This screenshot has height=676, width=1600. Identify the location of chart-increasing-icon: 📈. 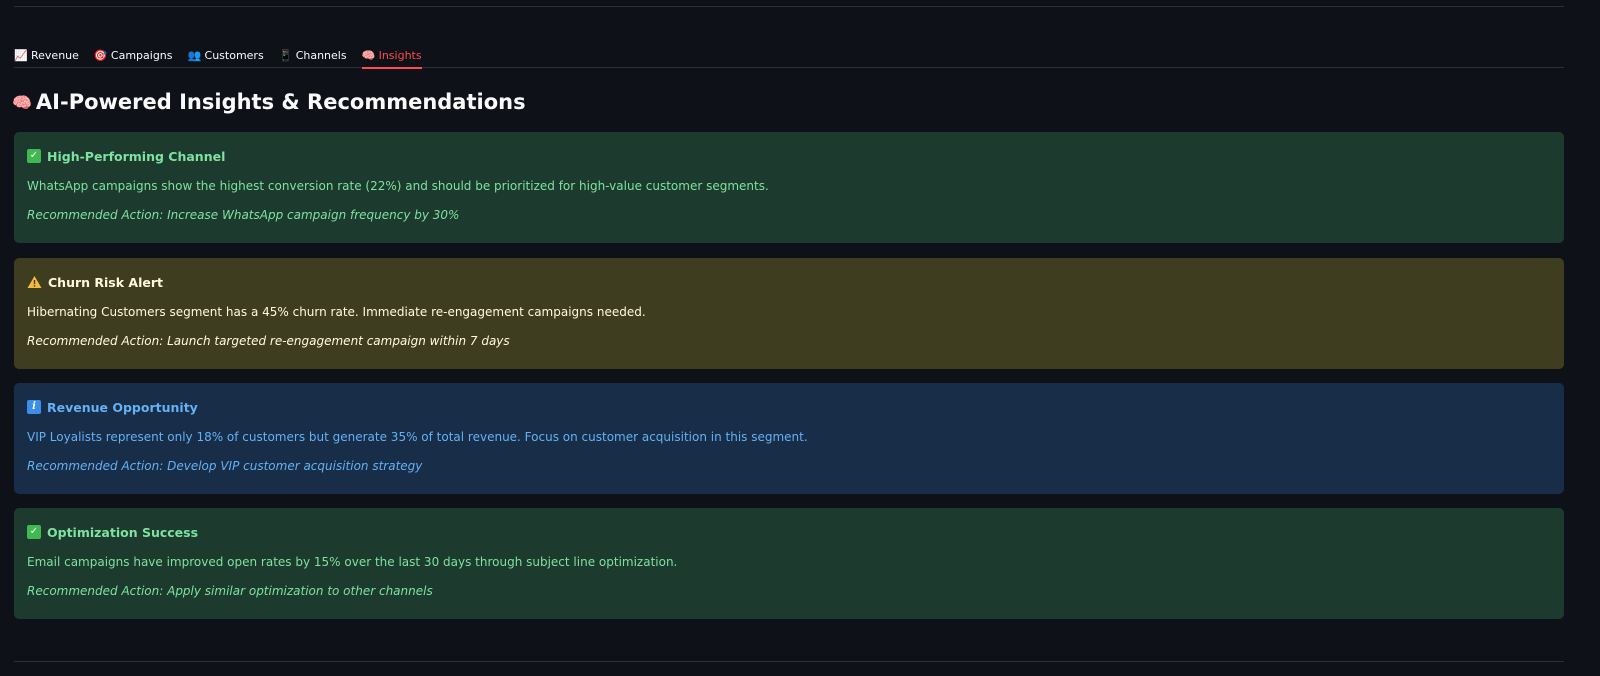
(21, 55).